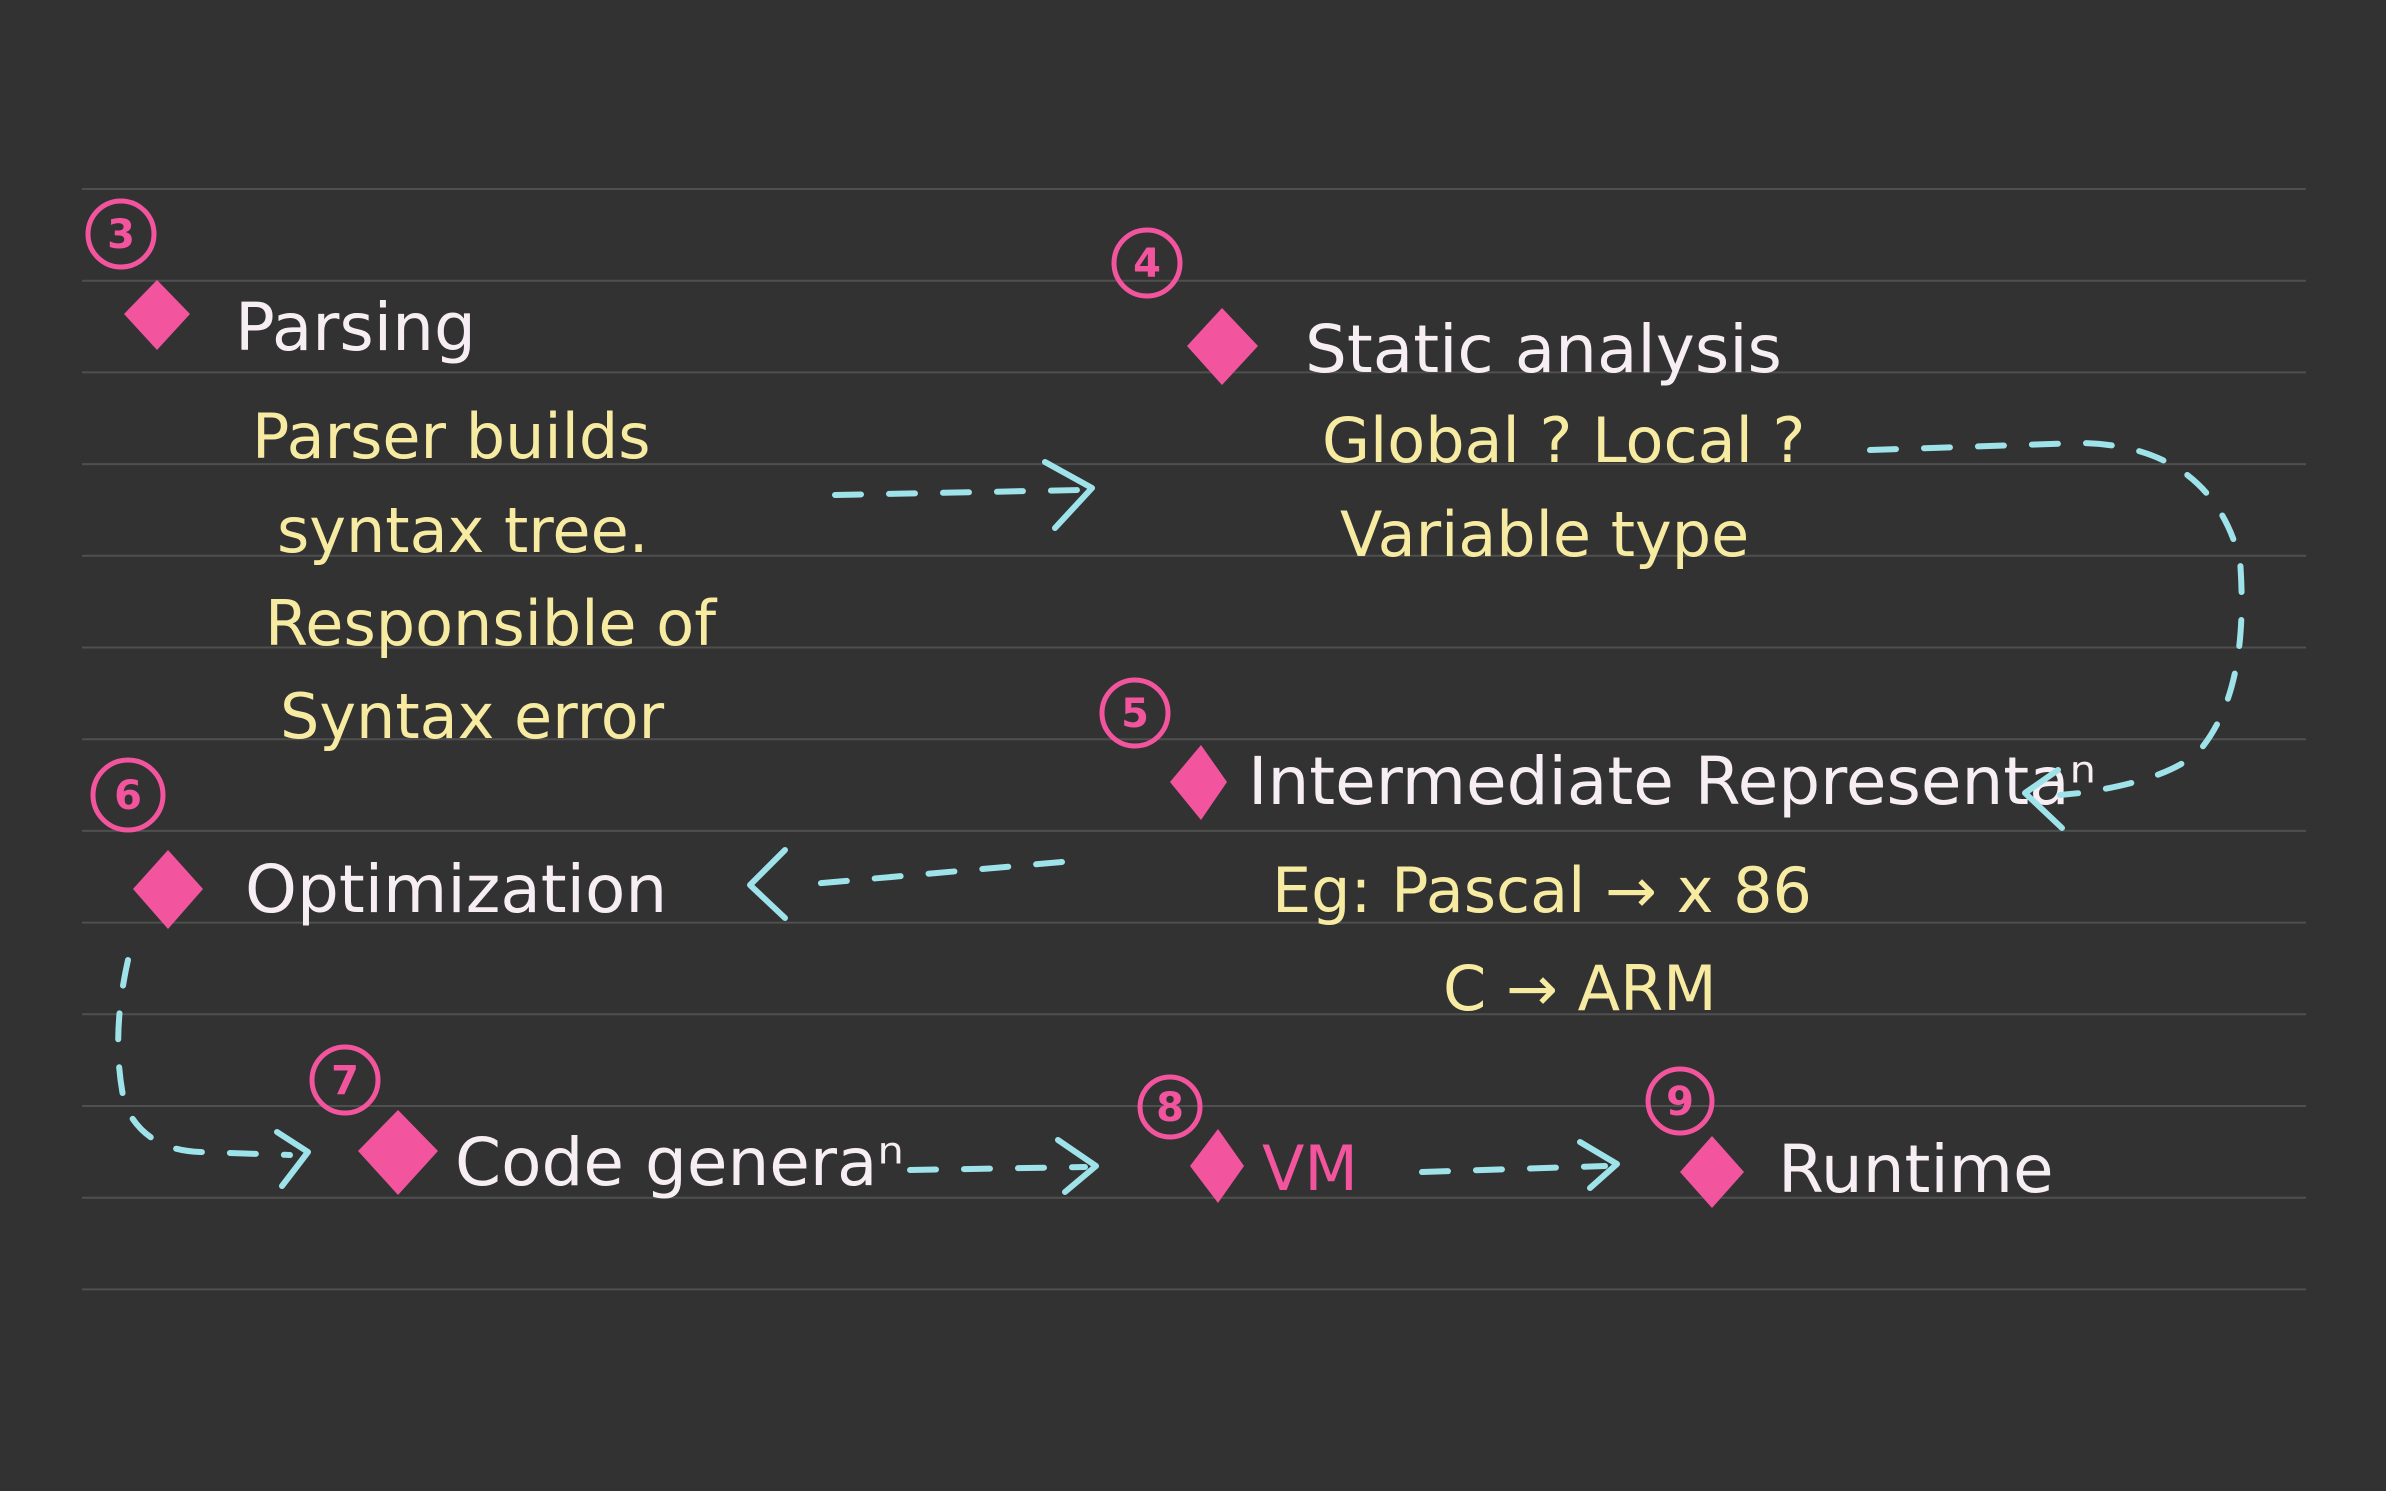 The image size is (2386, 1491). I want to click on step-title: VM, so click(1310, 1168).